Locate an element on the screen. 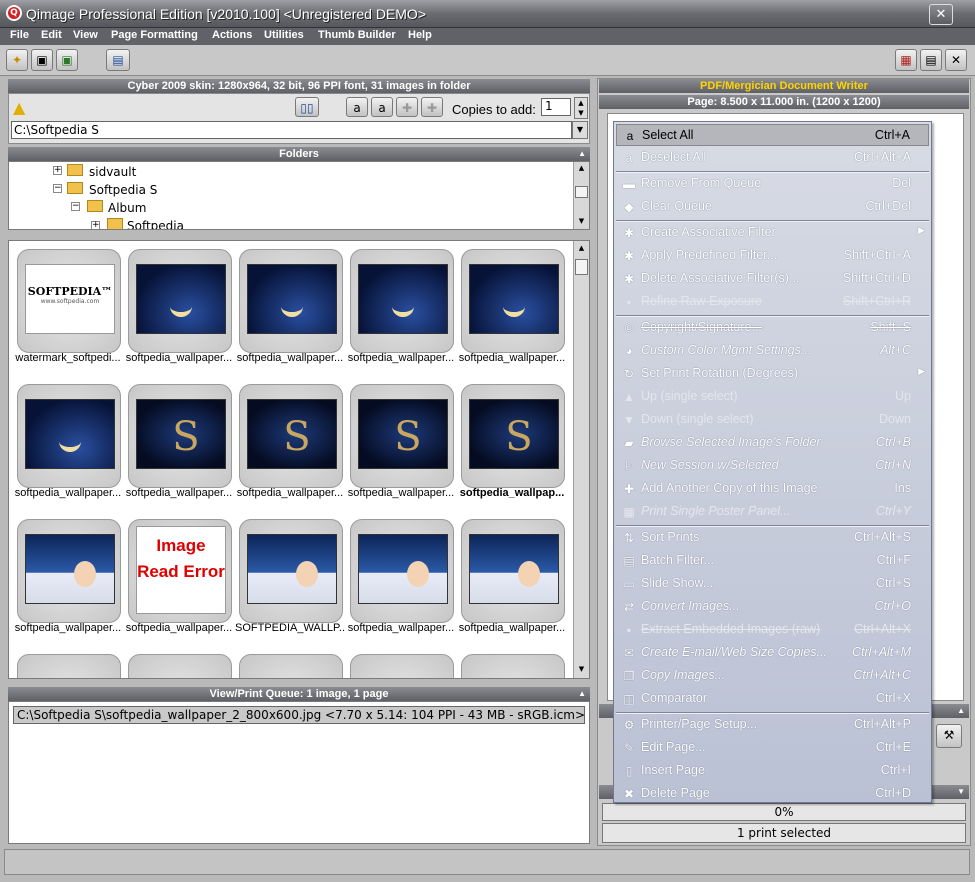  page-tools-button: ⚒ is located at coordinates (949, 736).